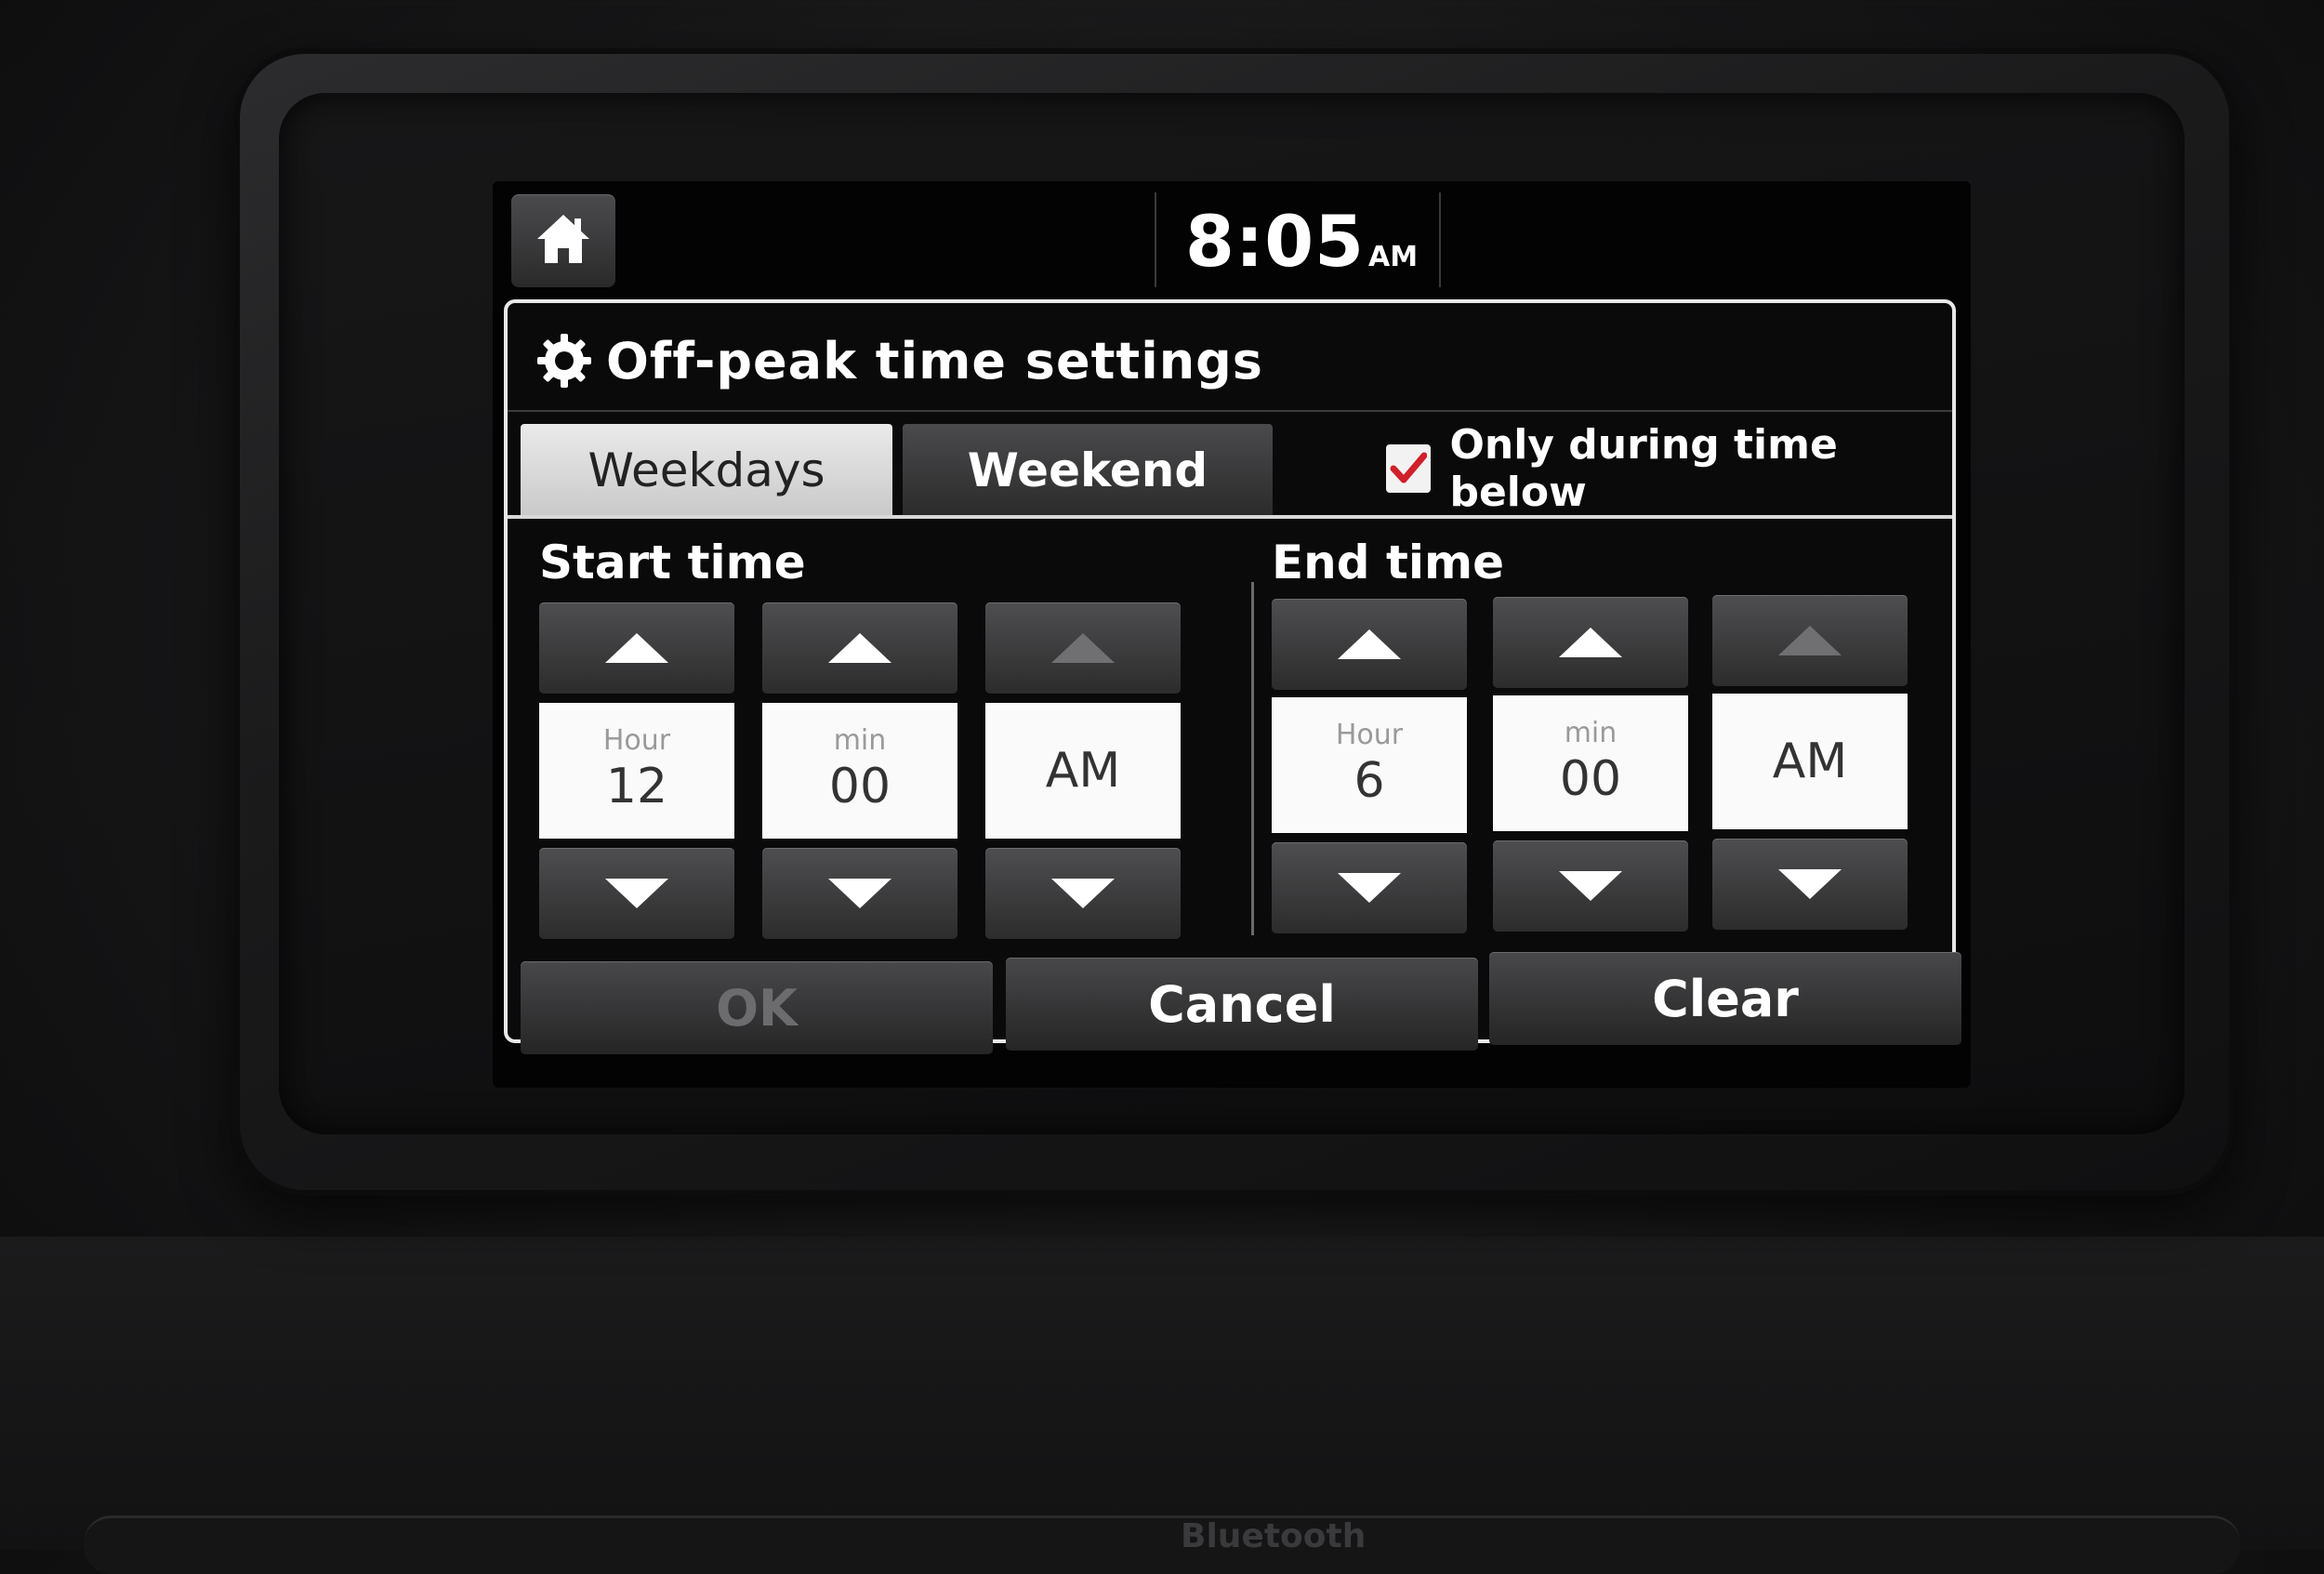  I want to click on home-button, so click(563, 240).